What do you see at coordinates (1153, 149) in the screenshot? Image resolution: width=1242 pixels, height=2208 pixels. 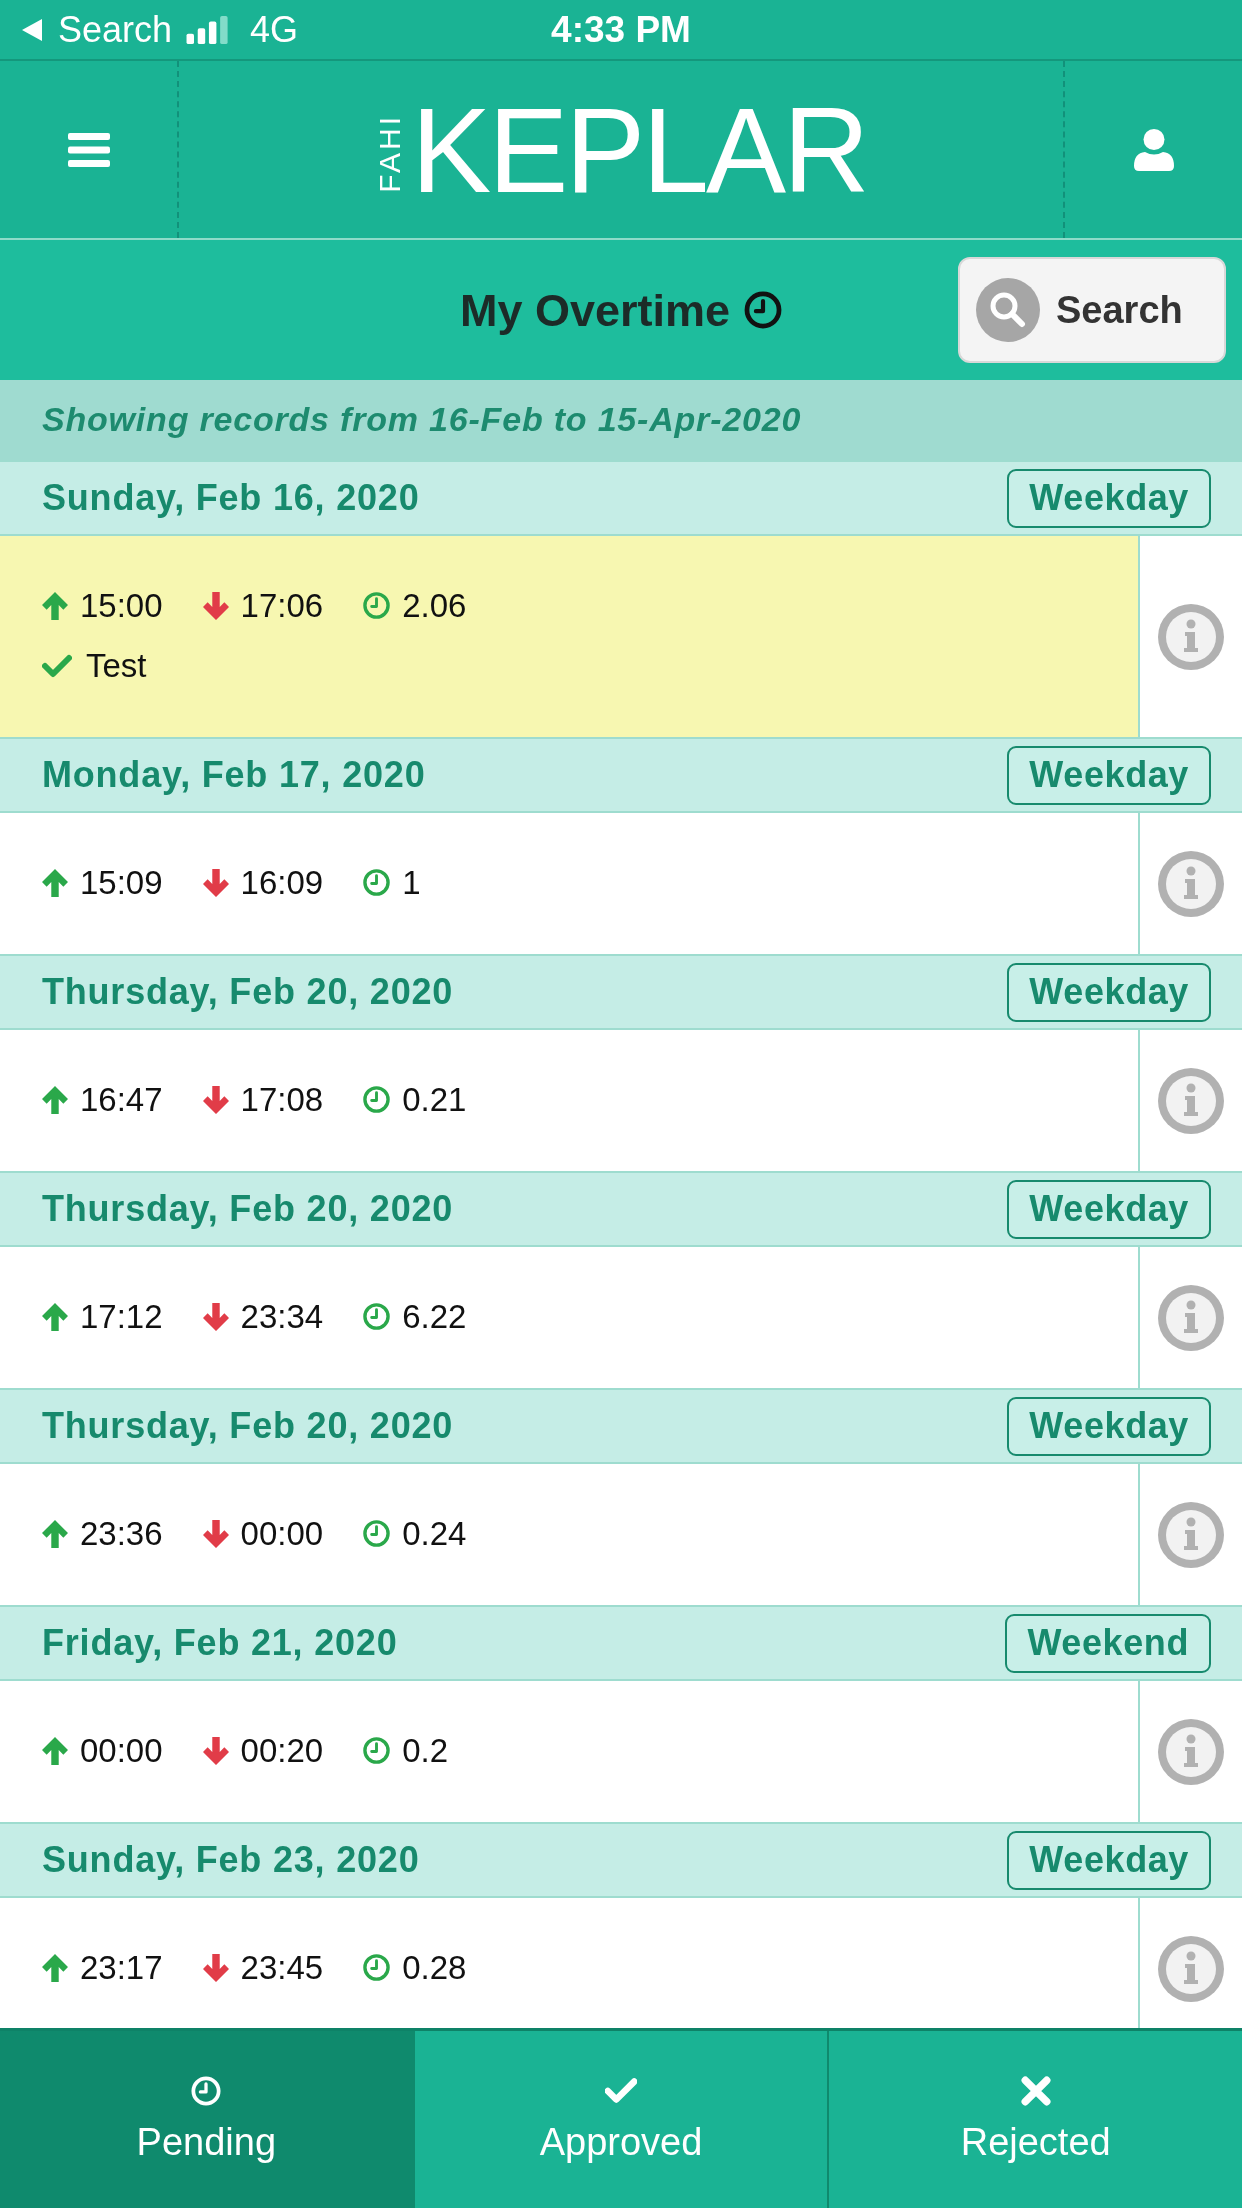 I see `person-icon` at bounding box center [1153, 149].